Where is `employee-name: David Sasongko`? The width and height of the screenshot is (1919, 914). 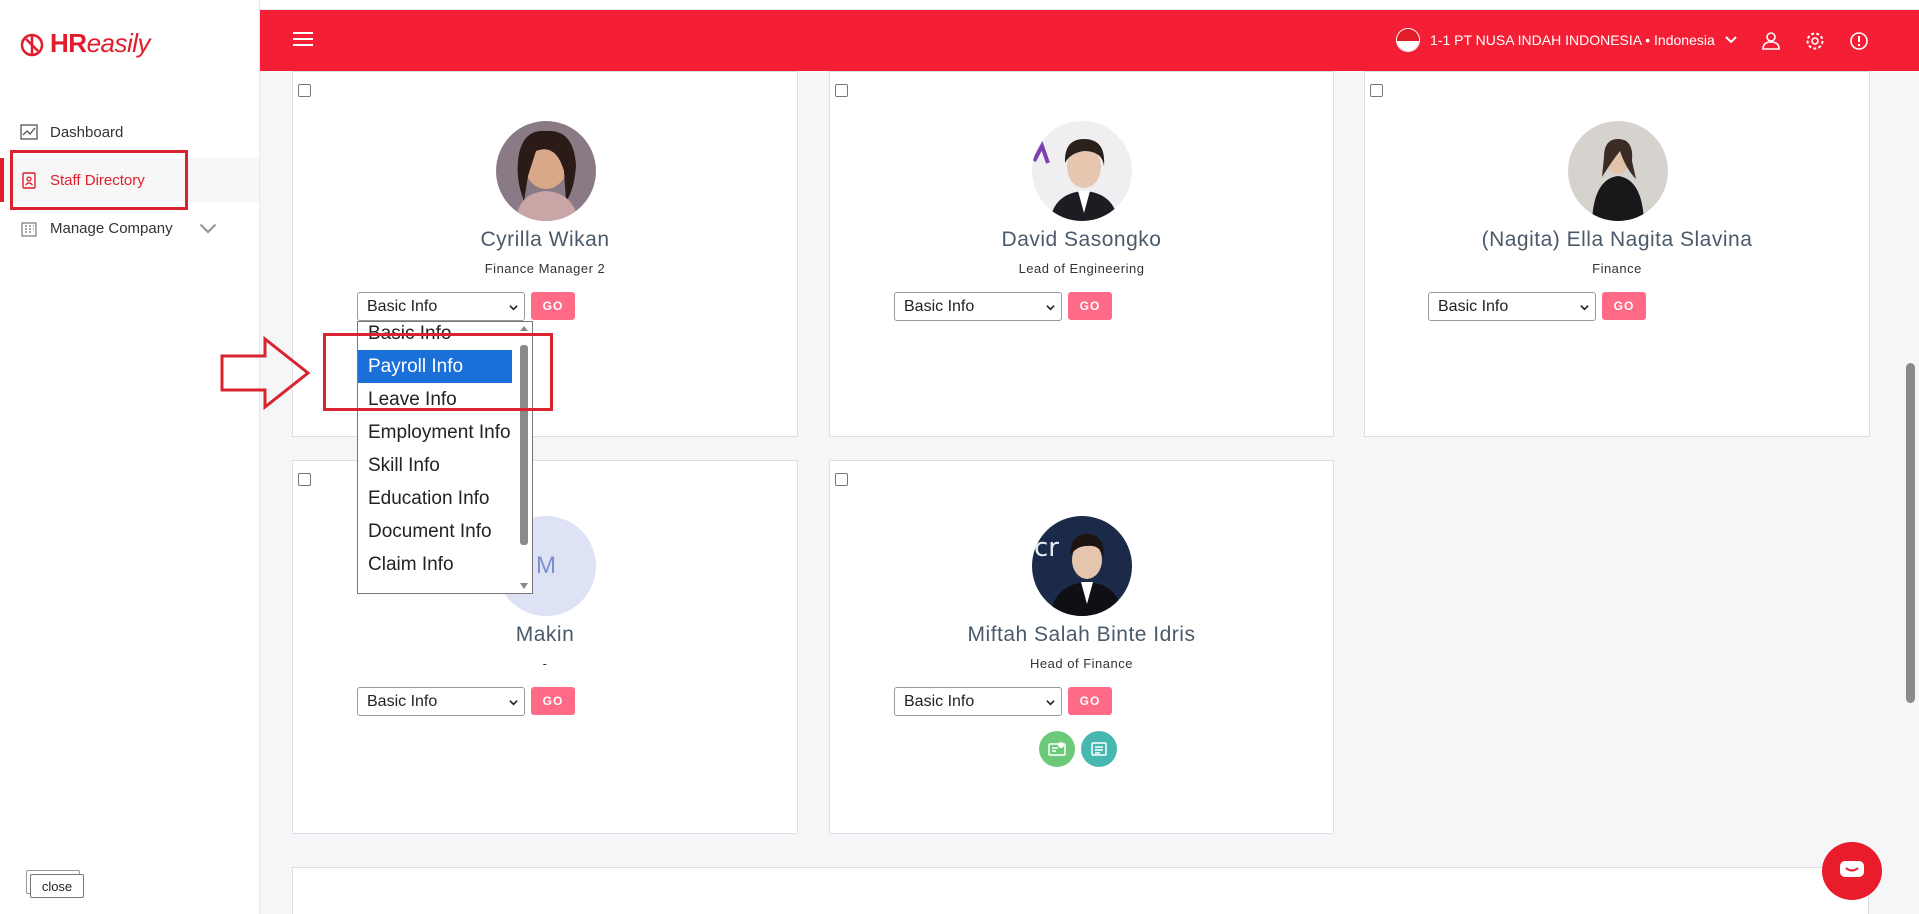
employee-name: David Sasongko is located at coordinates (1081, 239).